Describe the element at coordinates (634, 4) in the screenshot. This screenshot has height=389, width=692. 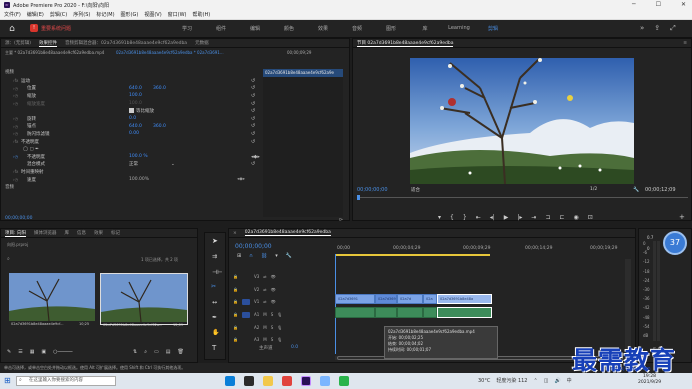
I see `minimize-button: ─` at that location.